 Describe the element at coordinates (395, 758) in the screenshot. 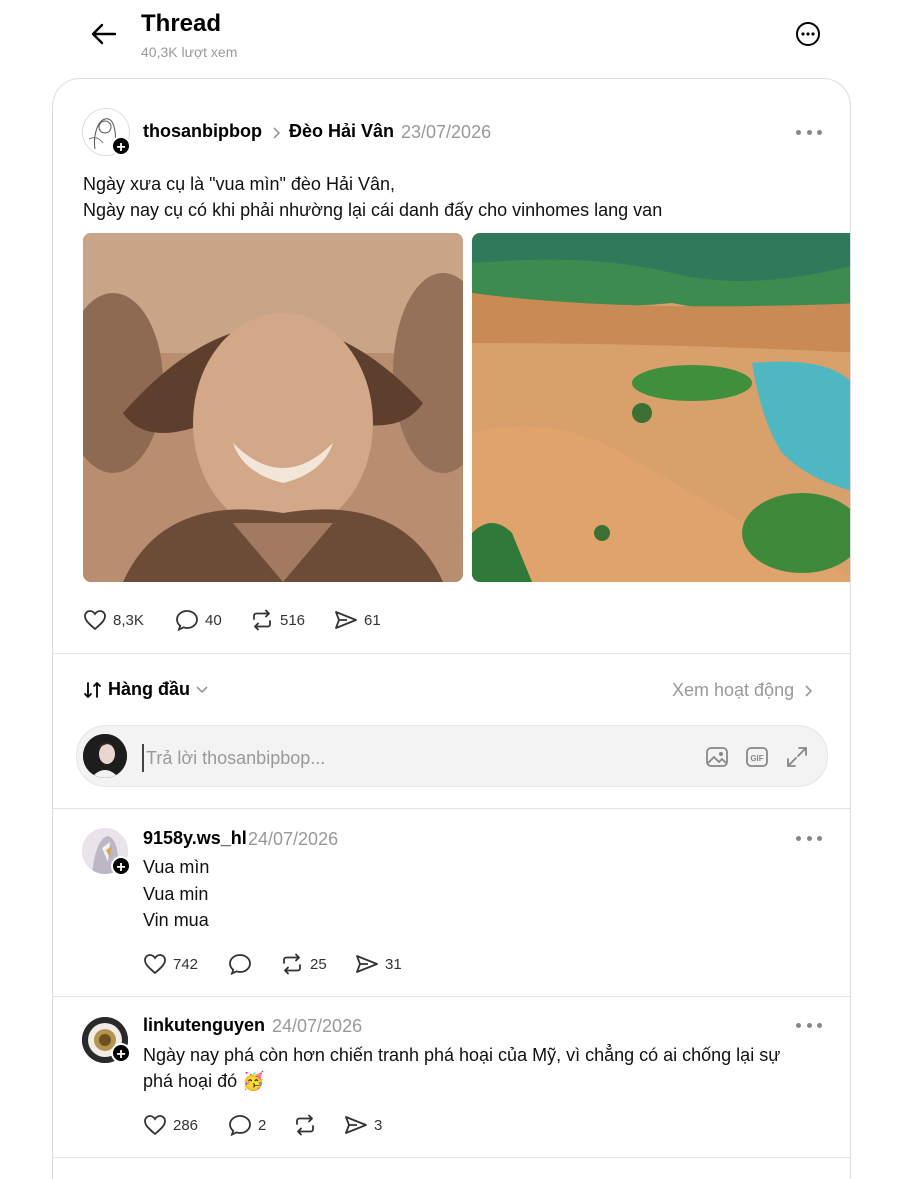

I see `reply-input` at that location.